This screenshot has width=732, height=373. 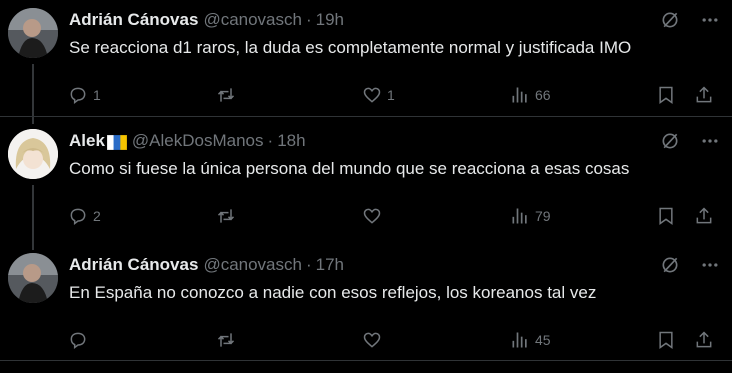 I want to click on timestamp: 17h, so click(x=330, y=265).